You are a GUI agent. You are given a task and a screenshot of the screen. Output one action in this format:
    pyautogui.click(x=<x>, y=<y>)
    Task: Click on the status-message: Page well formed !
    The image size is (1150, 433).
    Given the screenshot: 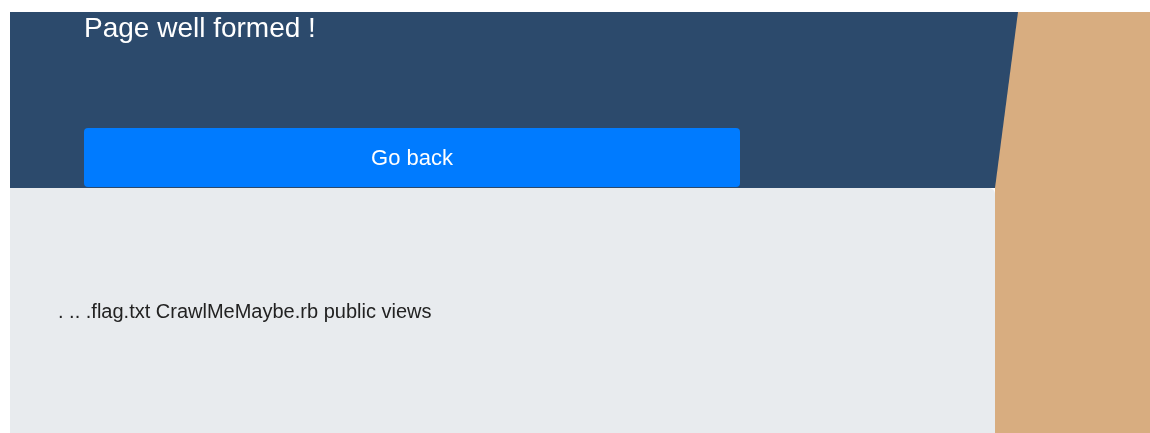 What is the action you would take?
    pyautogui.click(x=200, y=28)
    